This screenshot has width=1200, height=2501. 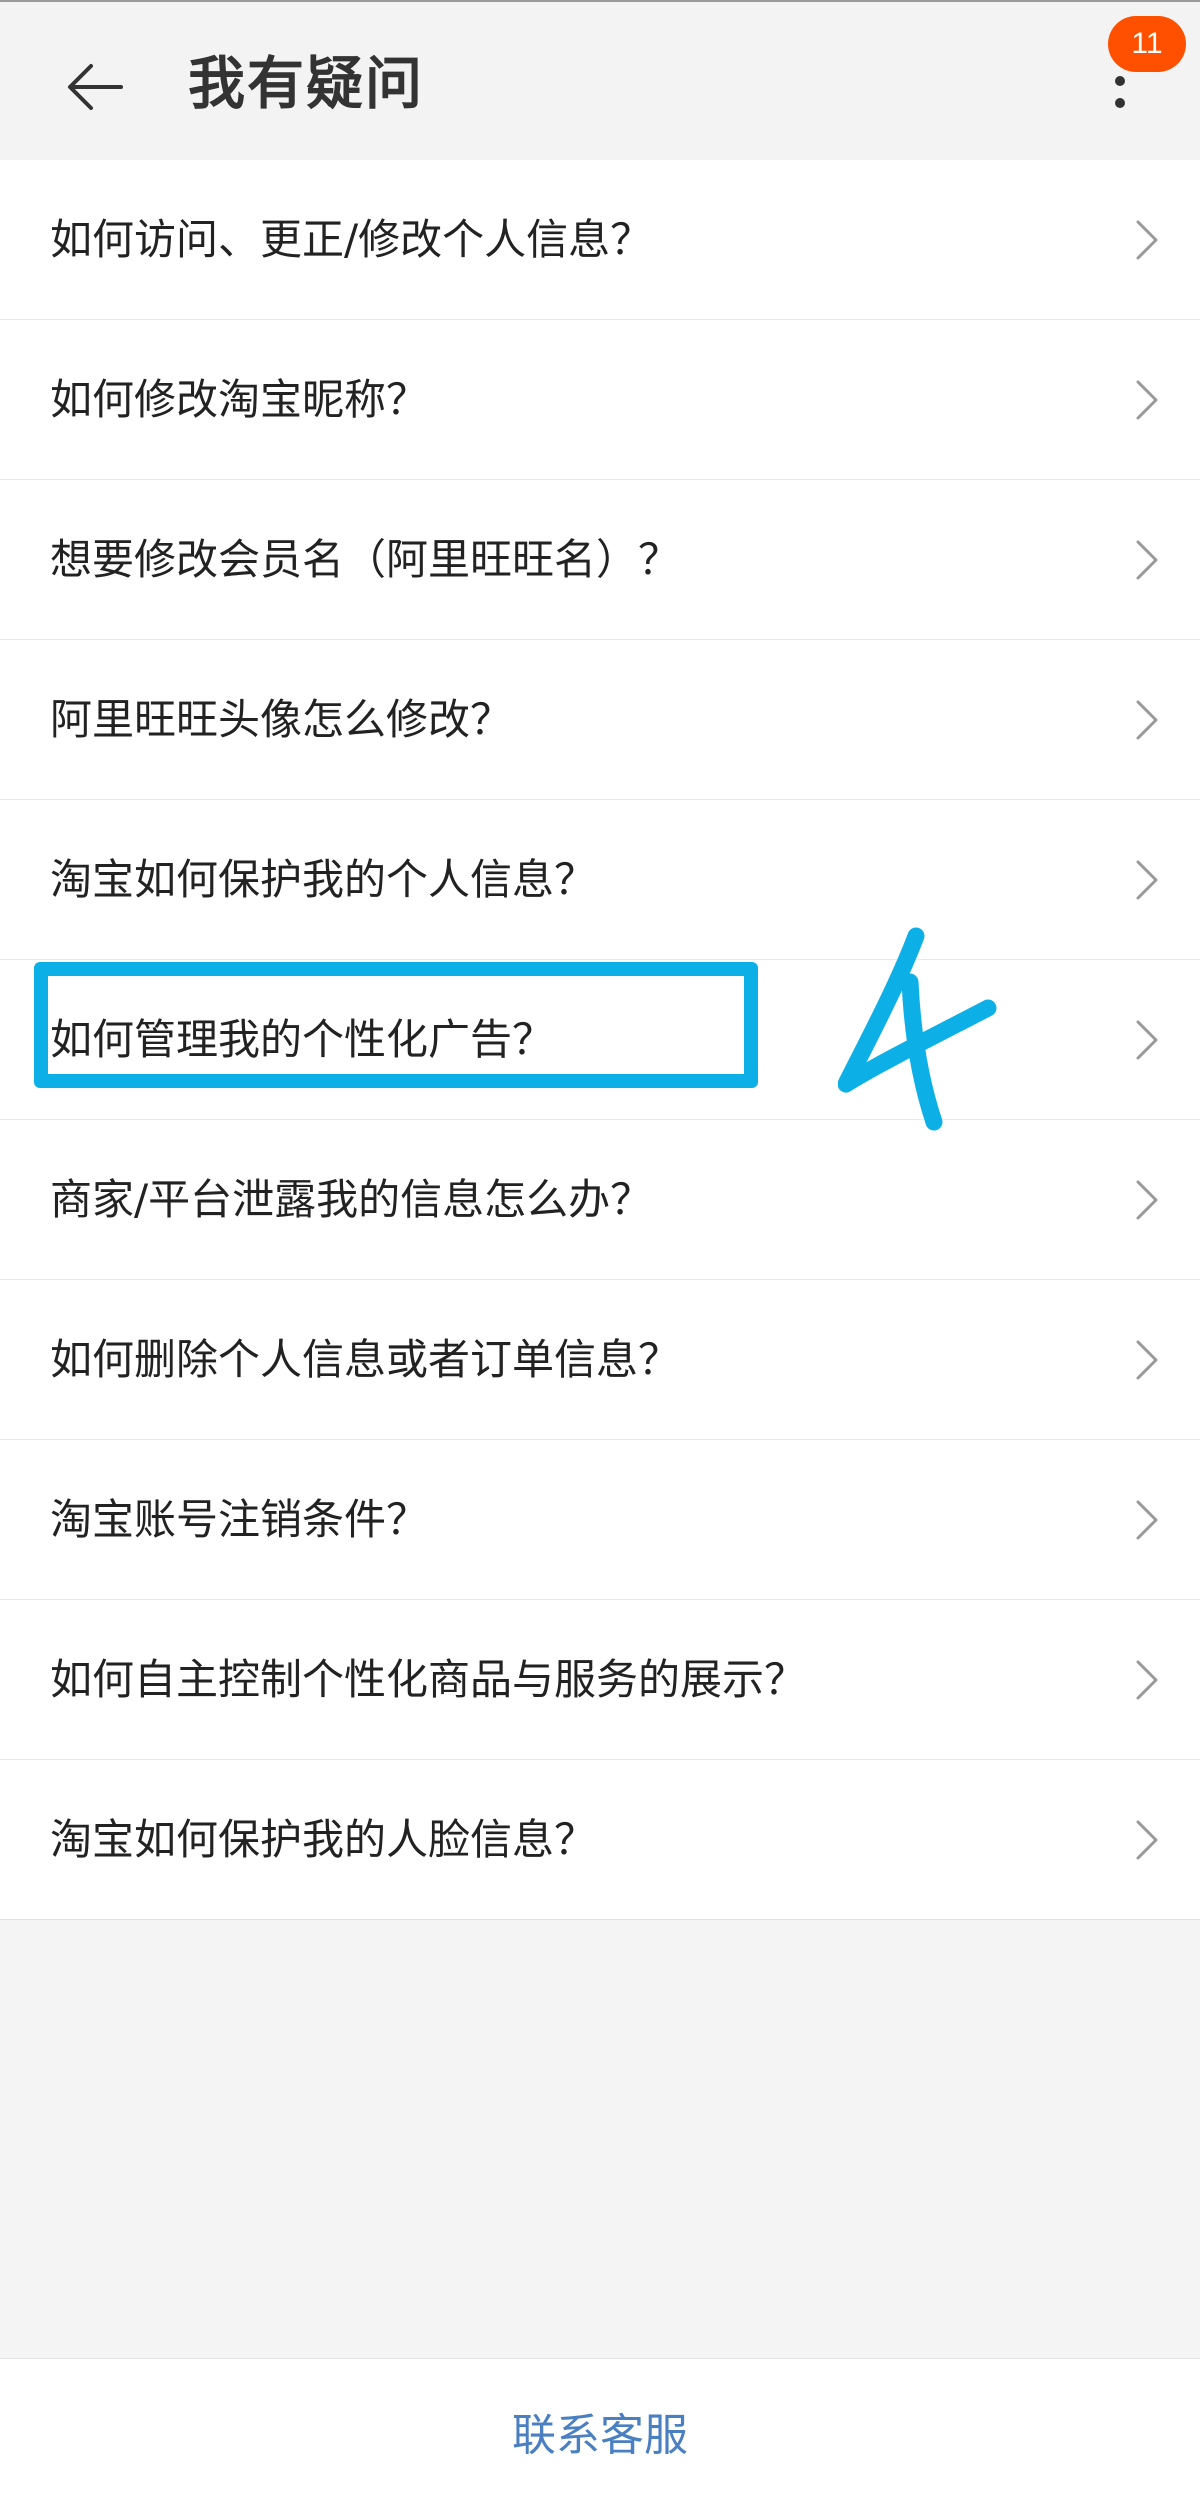 What do you see at coordinates (428, 1679) in the screenshot?
I see `faq-item-label: 如何自主控制个性化商品与服务的展示？` at bounding box center [428, 1679].